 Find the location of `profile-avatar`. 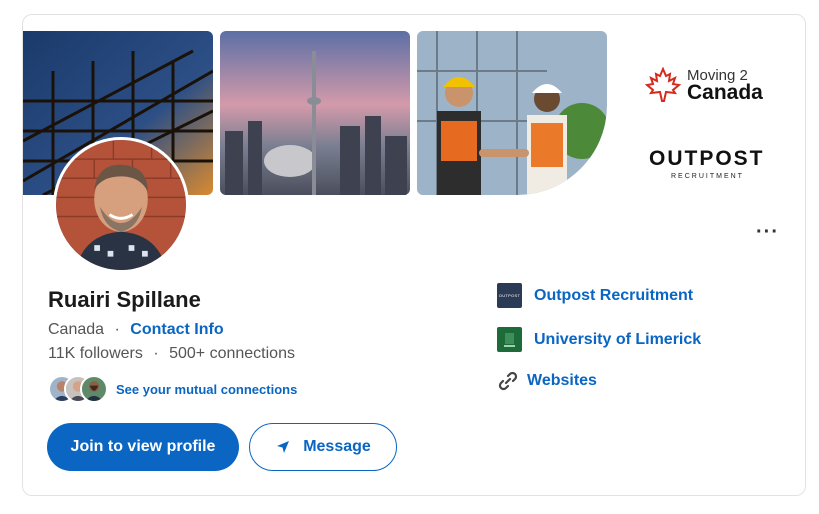

profile-avatar is located at coordinates (121, 205).